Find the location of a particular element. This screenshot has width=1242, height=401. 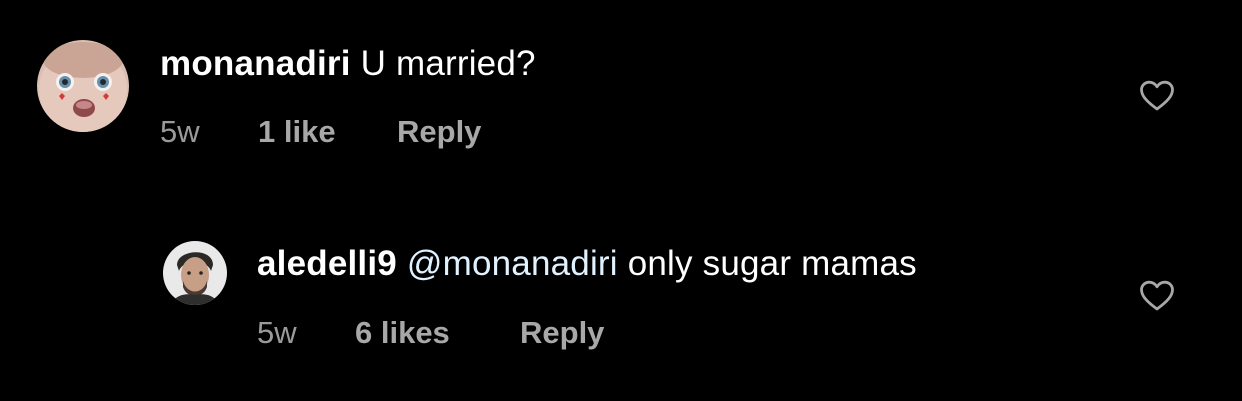

mention-link: @monanadiri is located at coordinates (512, 263).